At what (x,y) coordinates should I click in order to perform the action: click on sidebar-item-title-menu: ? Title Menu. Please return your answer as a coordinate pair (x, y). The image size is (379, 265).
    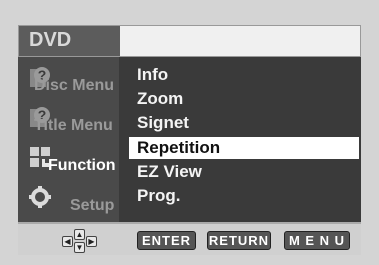
    Looking at the image, I should click on (68, 121).